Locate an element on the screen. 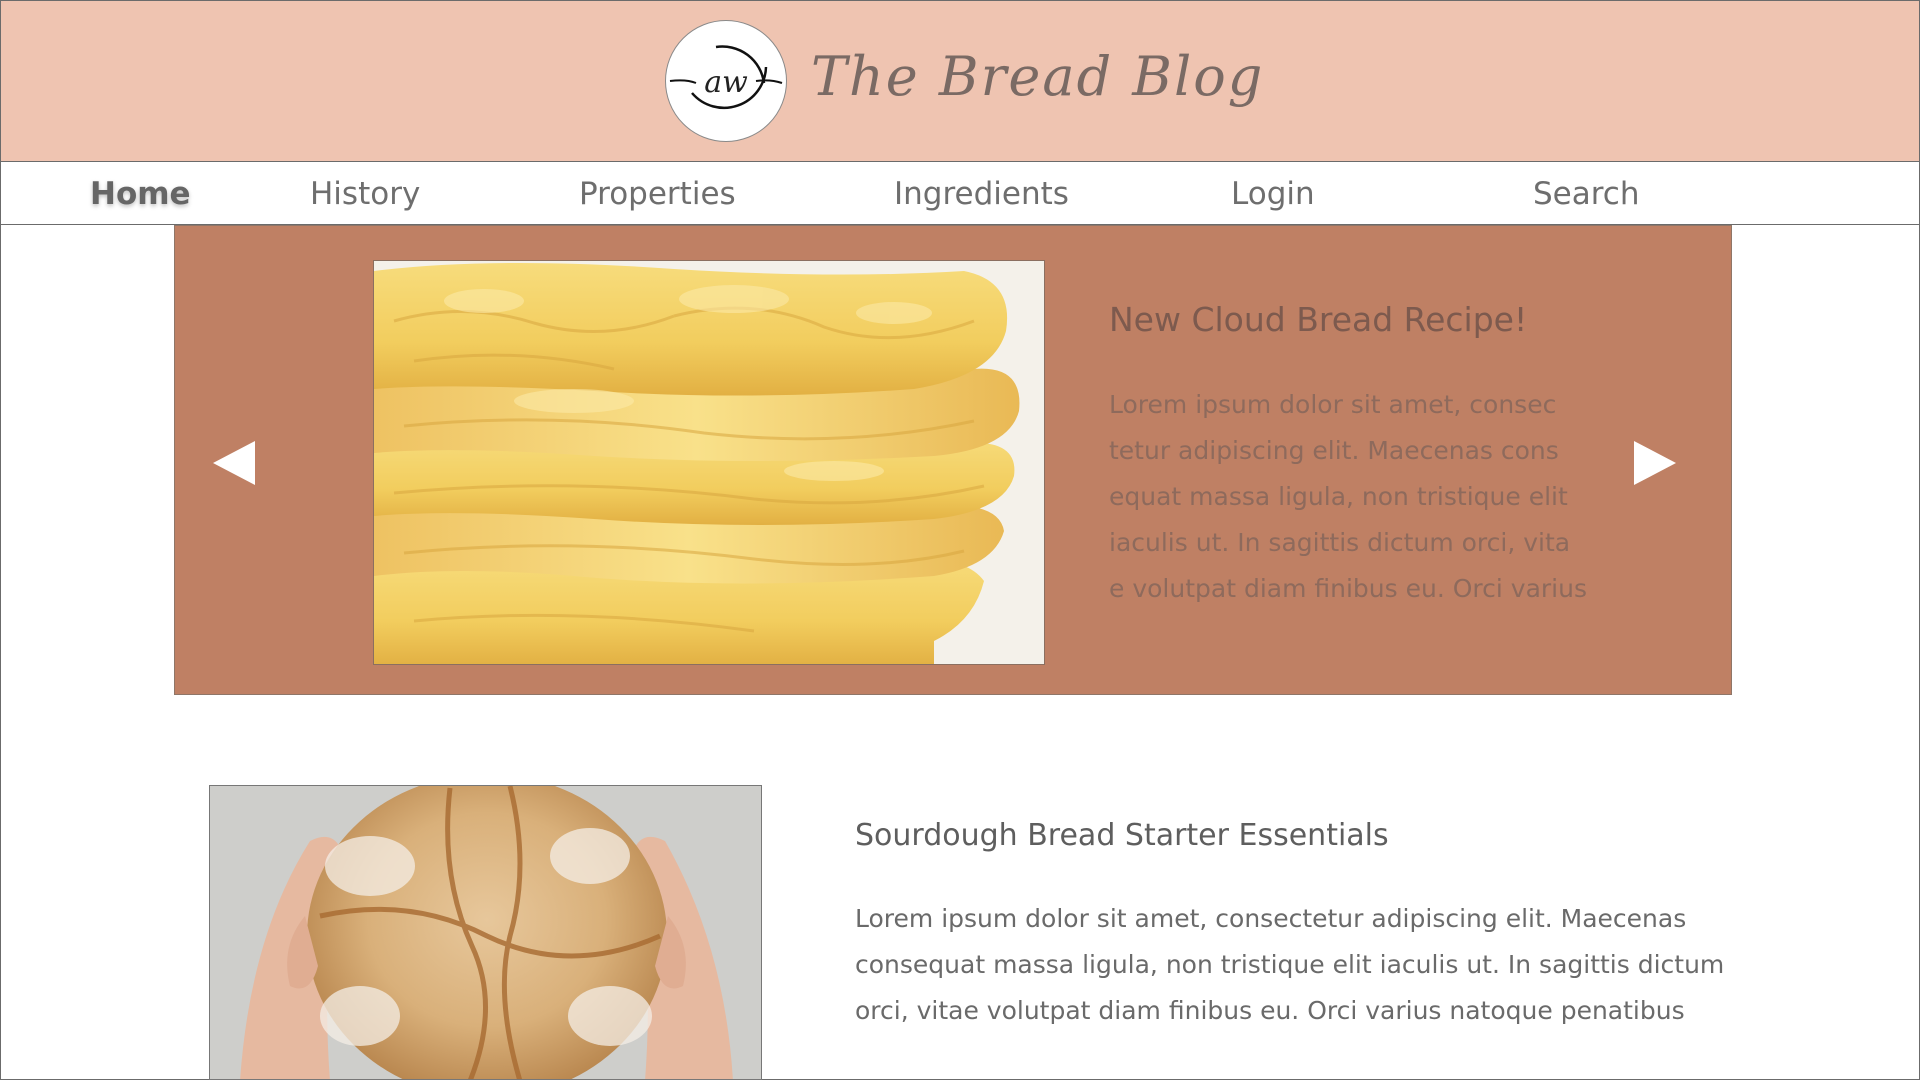  cloud-bread-illustration is located at coordinates (709, 462).